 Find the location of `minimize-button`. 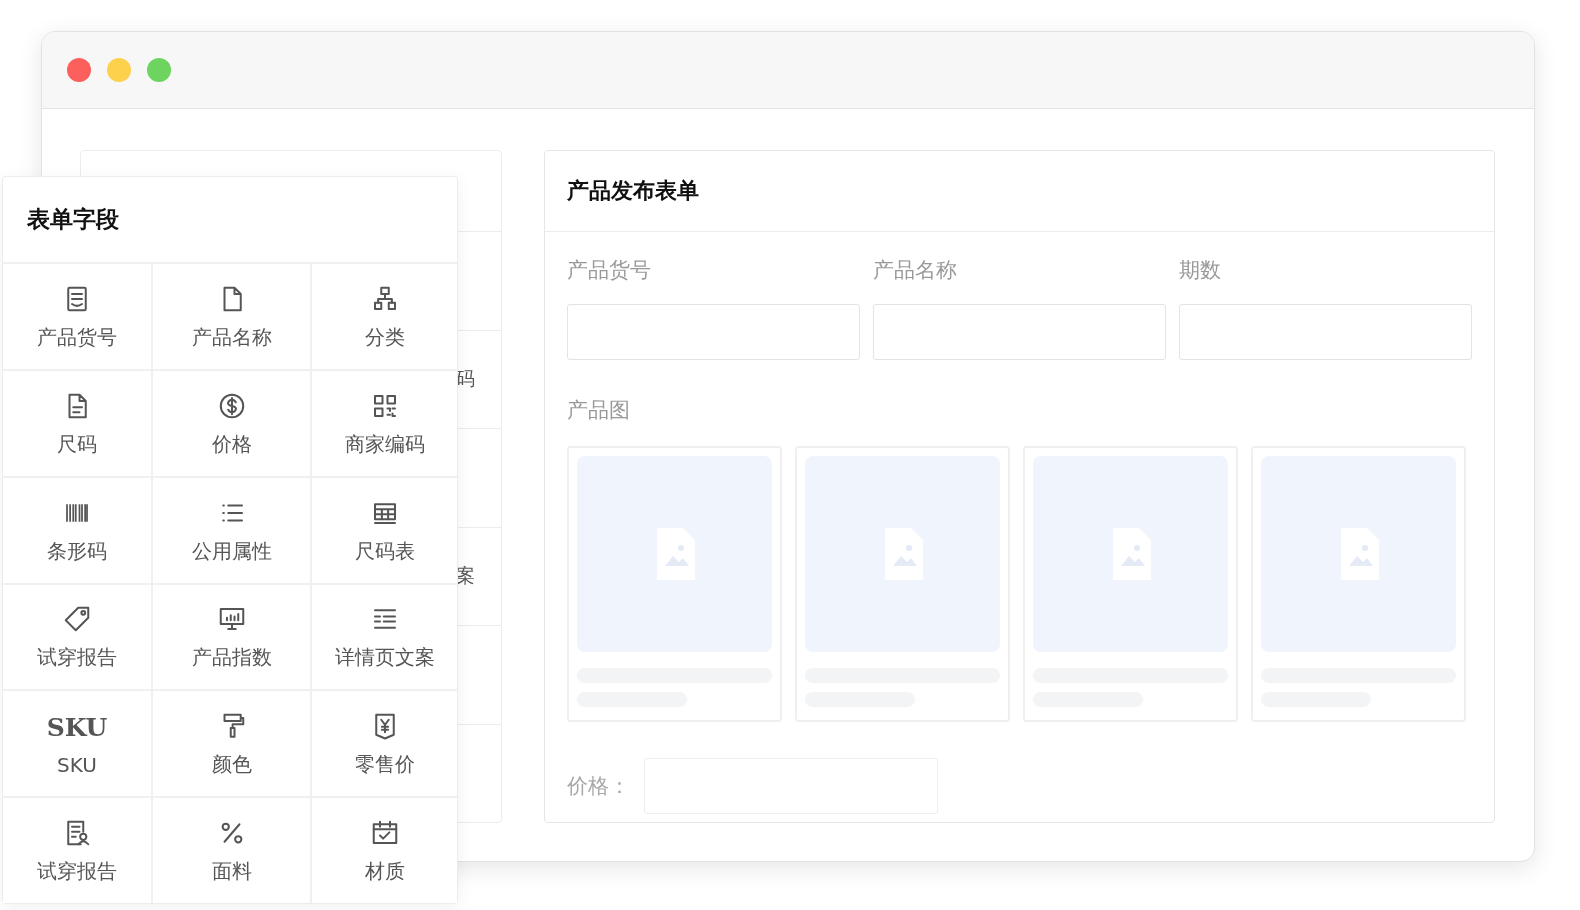

minimize-button is located at coordinates (119, 70).